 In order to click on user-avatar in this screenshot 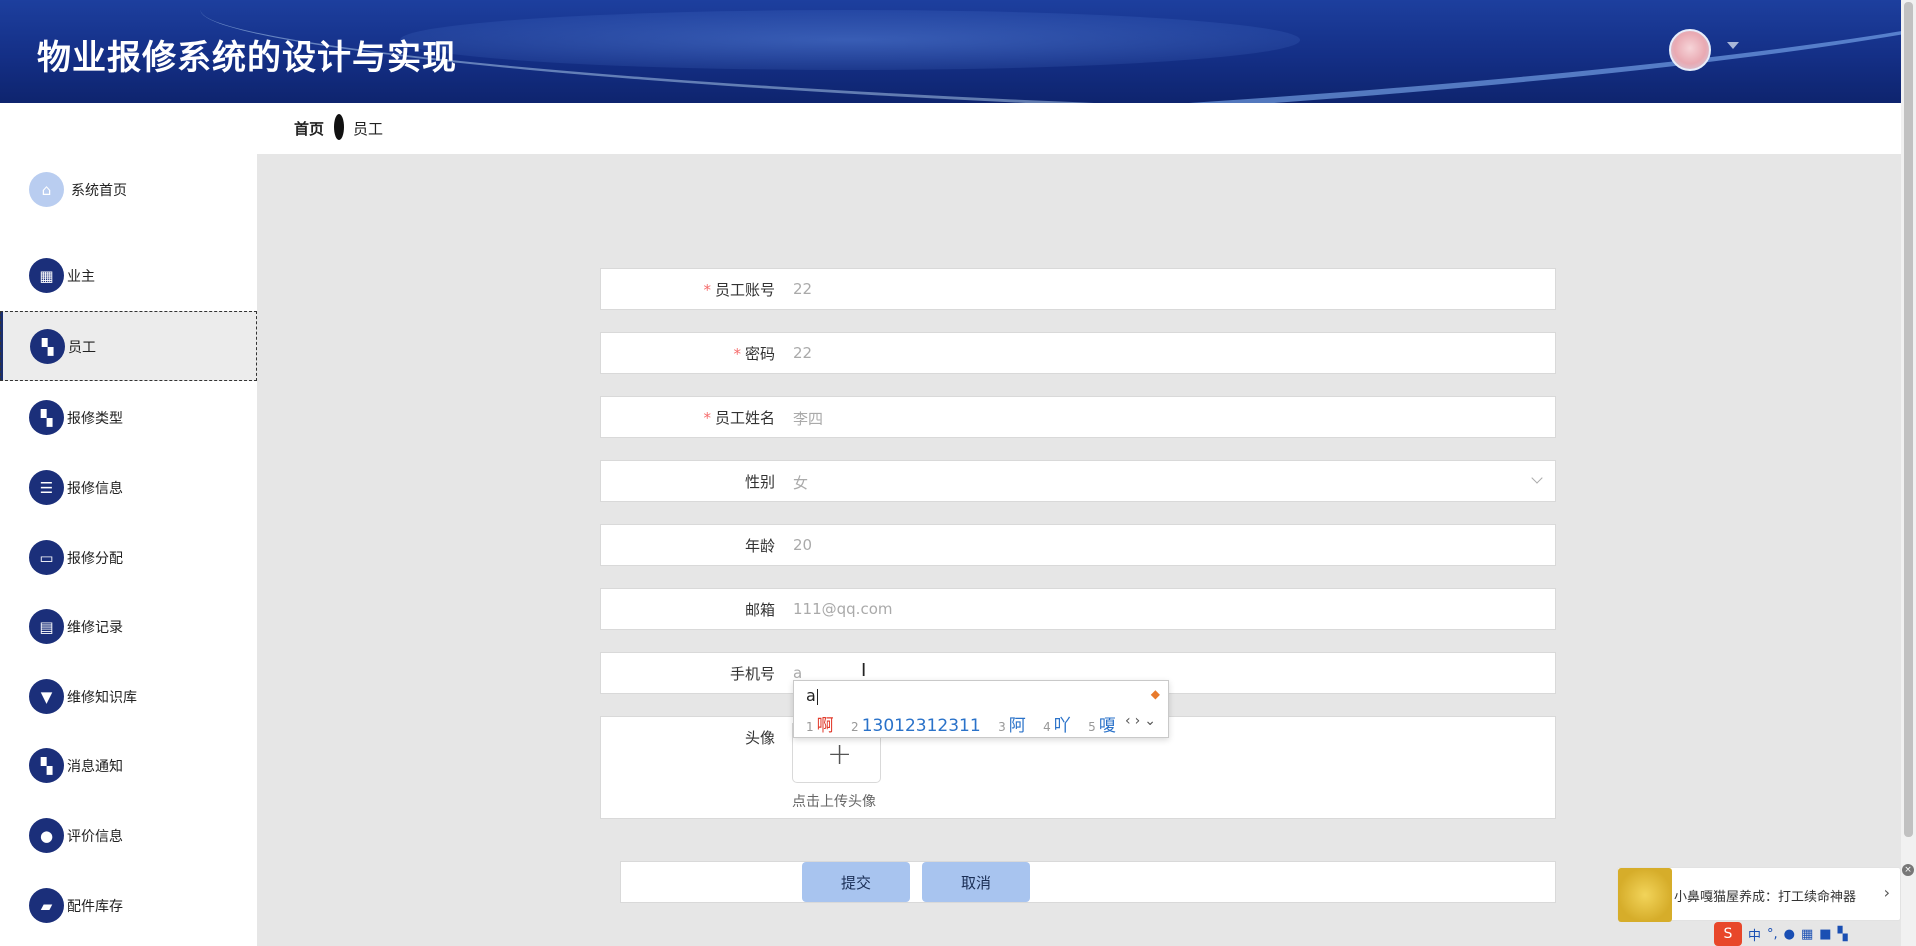, I will do `click(1690, 50)`.